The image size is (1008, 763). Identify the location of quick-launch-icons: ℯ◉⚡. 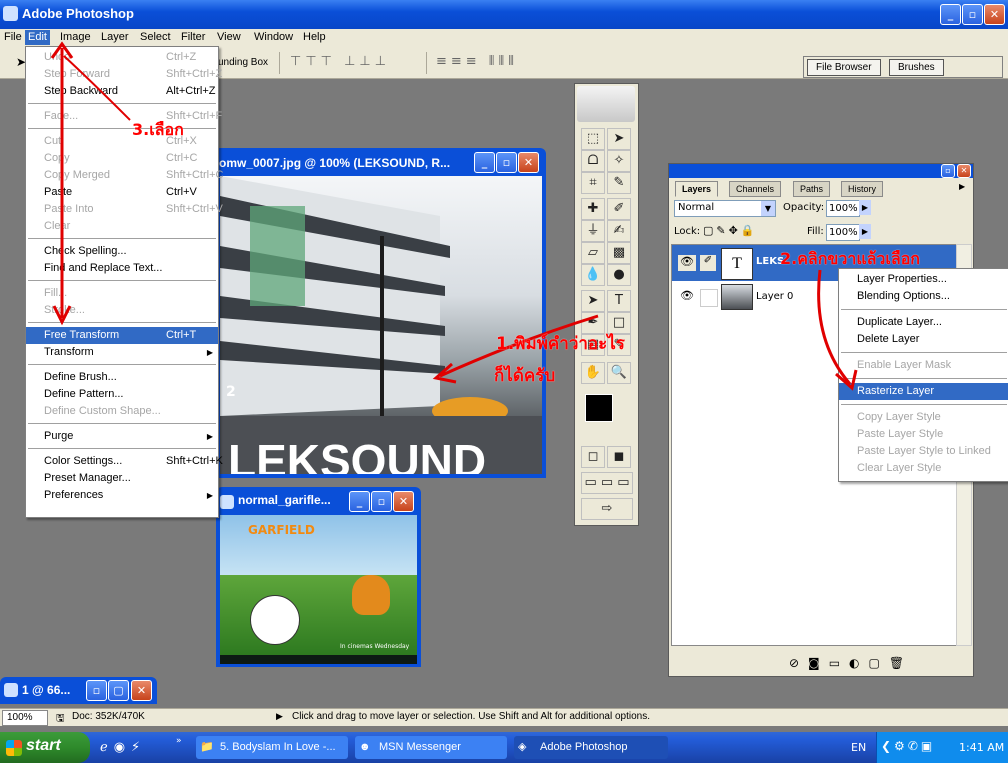
(123, 747).